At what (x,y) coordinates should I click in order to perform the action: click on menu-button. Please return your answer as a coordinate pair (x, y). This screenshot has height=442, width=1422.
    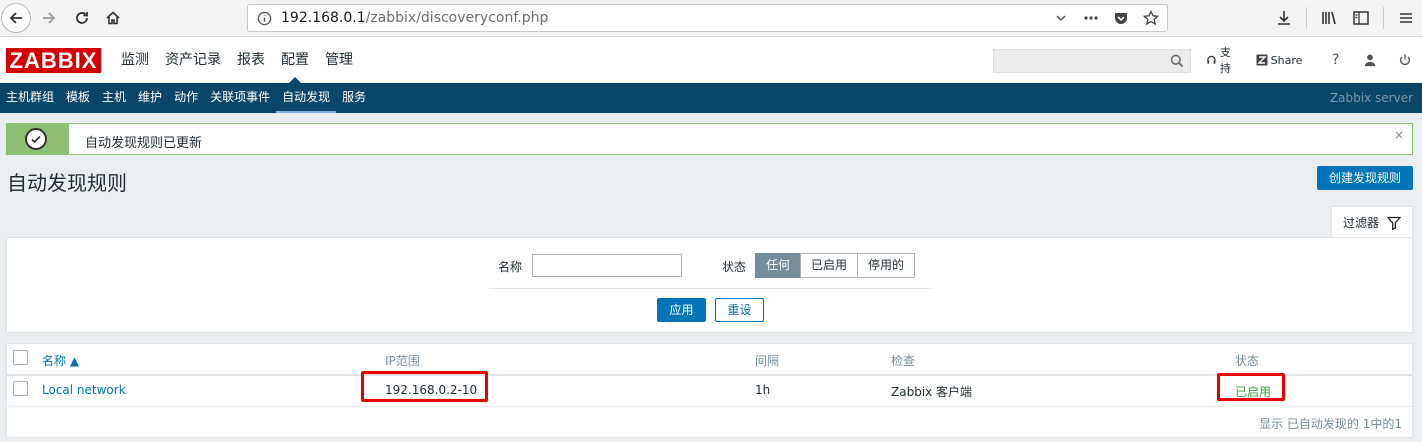
    Looking at the image, I should click on (1406, 18).